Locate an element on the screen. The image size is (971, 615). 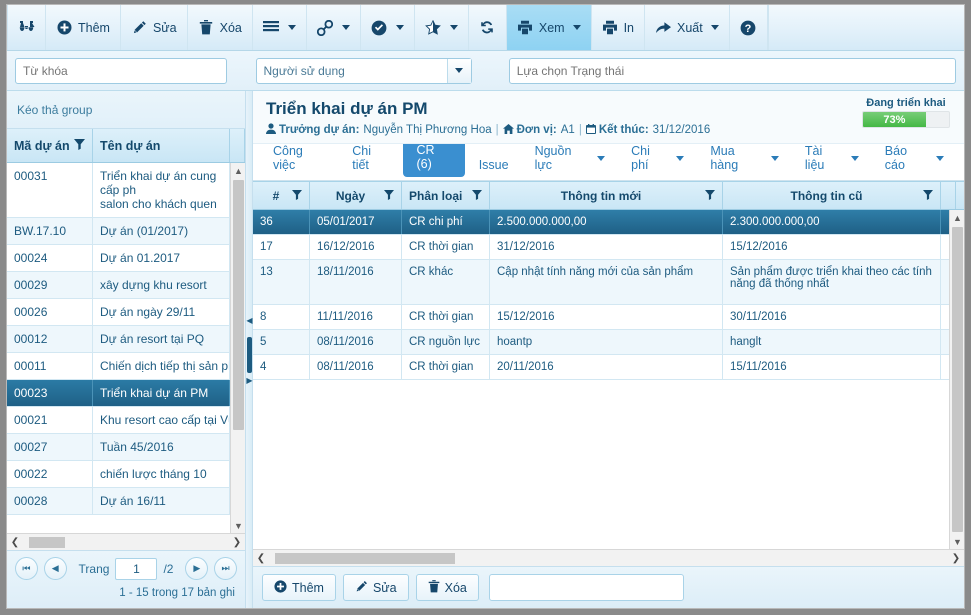
table-row: 00026 Dự án ngày 29/11 is located at coordinates (126, 312).